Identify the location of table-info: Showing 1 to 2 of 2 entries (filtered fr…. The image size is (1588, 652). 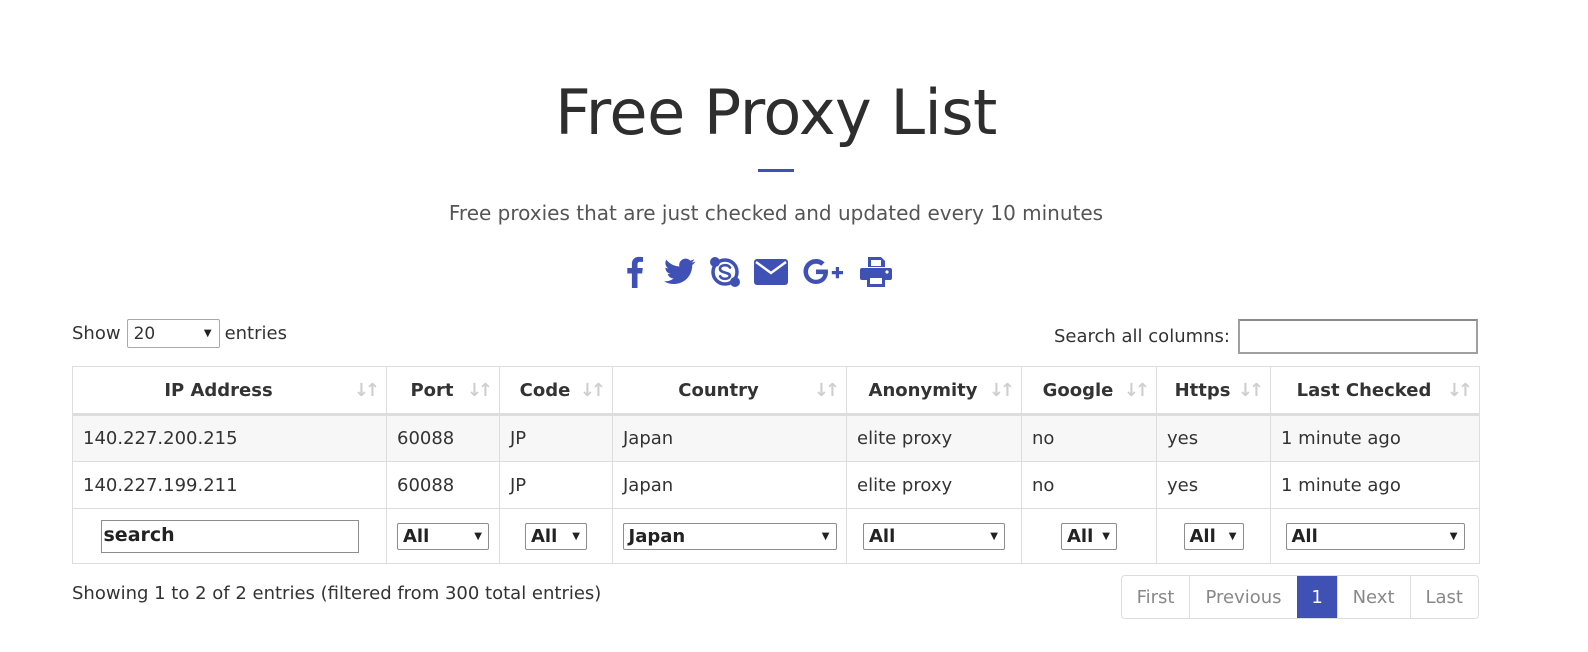
(337, 593).